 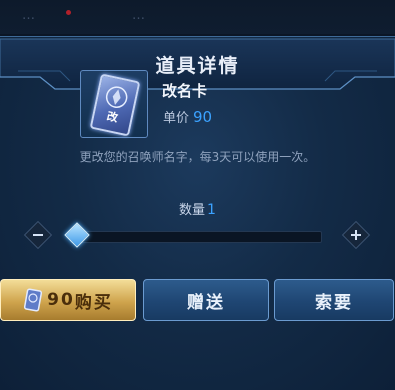 I want to click on price-value: 90, so click(x=203, y=117).